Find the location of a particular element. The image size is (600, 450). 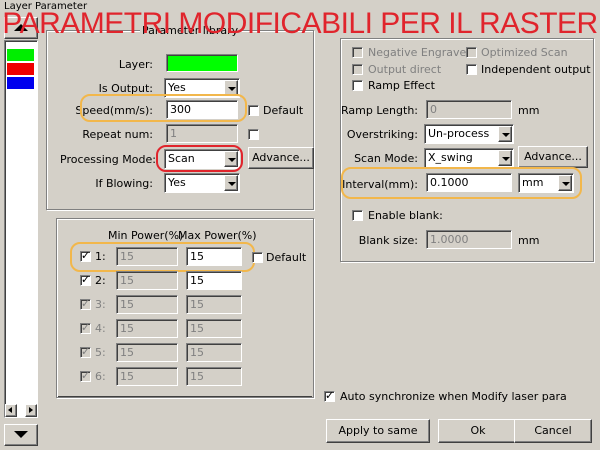

scroll-down-button is located at coordinates (21, 435).